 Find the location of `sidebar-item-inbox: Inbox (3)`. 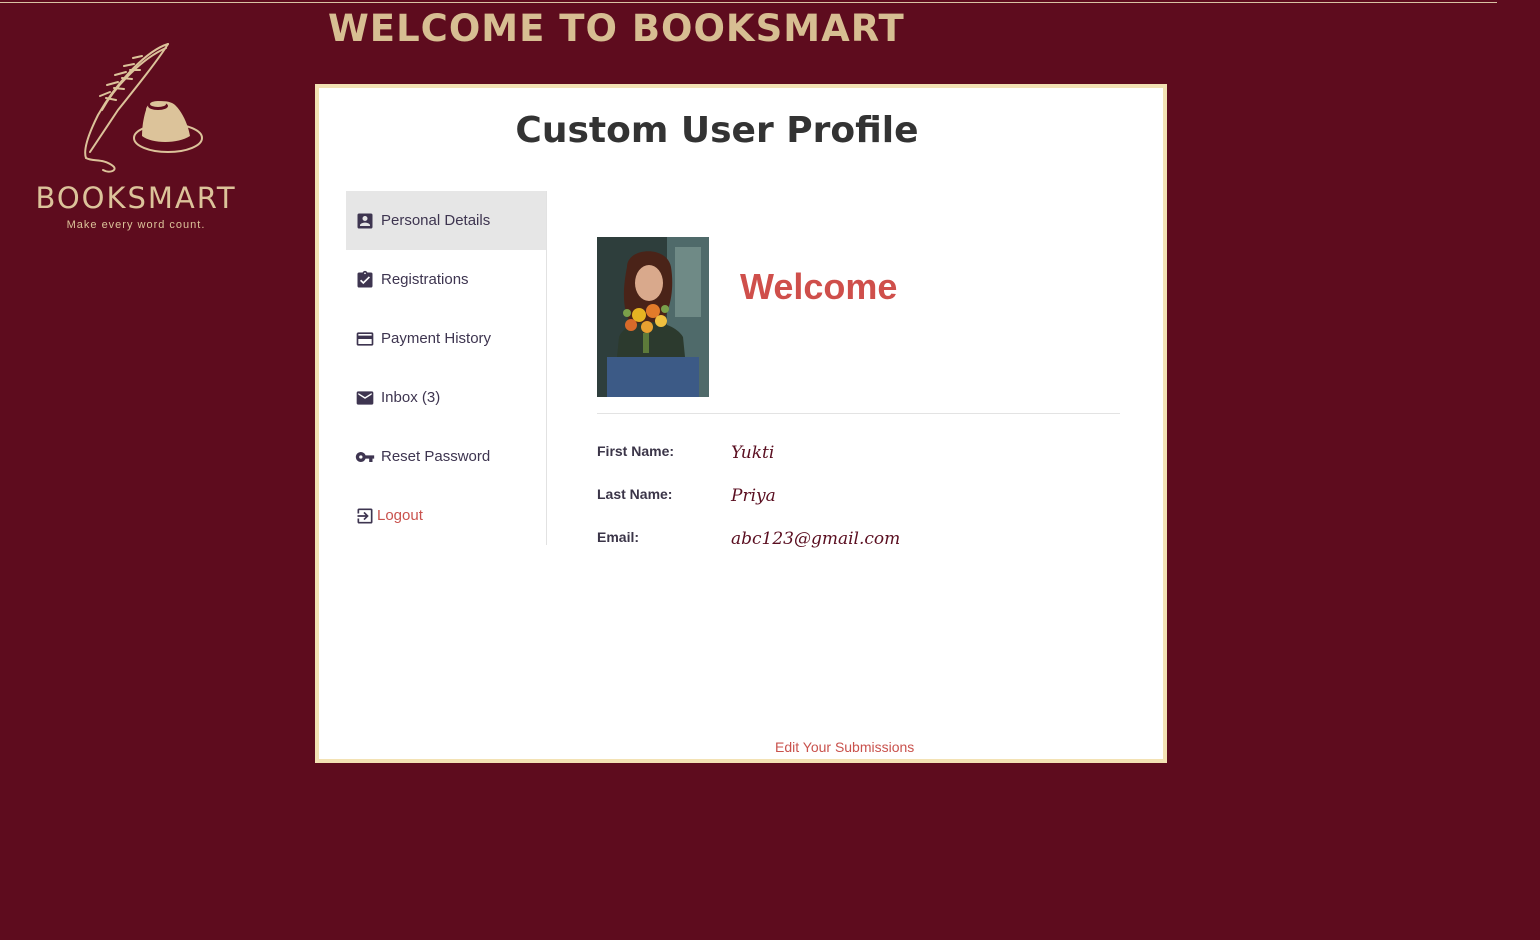

sidebar-item-inbox: Inbox (3) is located at coordinates (446, 397).